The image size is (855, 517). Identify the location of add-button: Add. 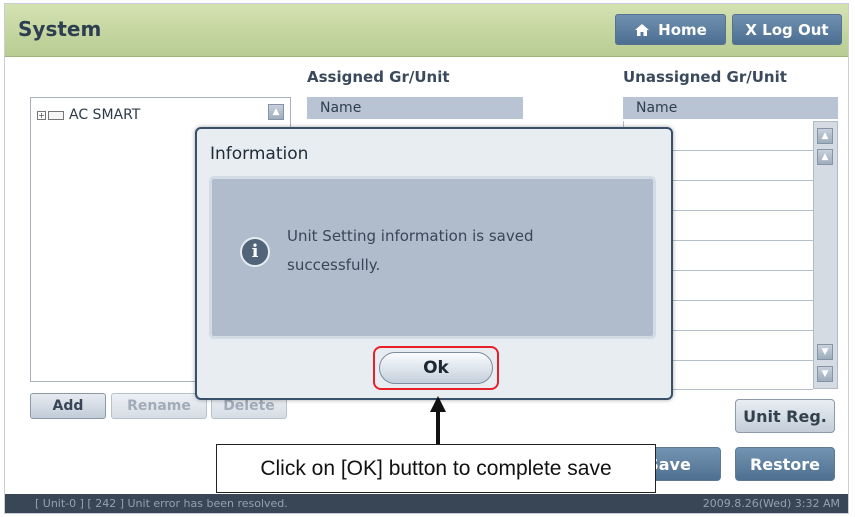
(68, 406).